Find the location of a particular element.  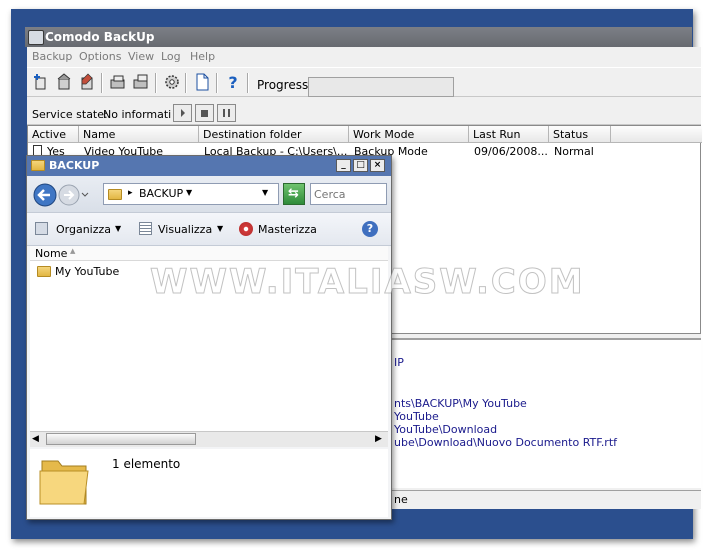

list-item-label: My YouTube is located at coordinates (87, 271).